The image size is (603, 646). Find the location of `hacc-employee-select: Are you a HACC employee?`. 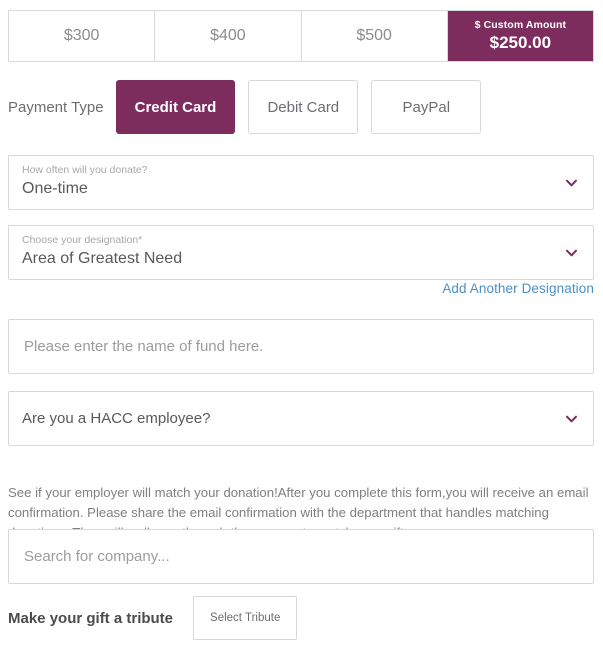

hacc-employee-select: Are you a HACC employee? is located at coordinates (301, 418).